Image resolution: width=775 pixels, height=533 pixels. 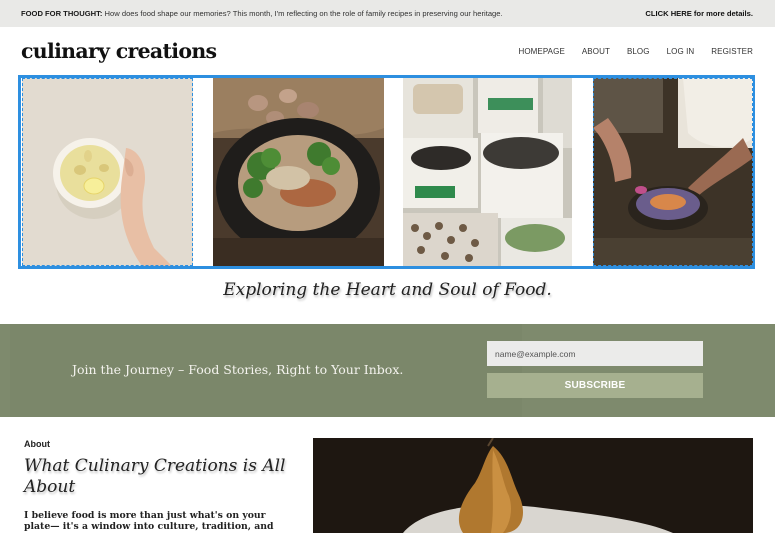 I want to click on about-title: What Culinary Creations is All About, so click(x=155, y=476).